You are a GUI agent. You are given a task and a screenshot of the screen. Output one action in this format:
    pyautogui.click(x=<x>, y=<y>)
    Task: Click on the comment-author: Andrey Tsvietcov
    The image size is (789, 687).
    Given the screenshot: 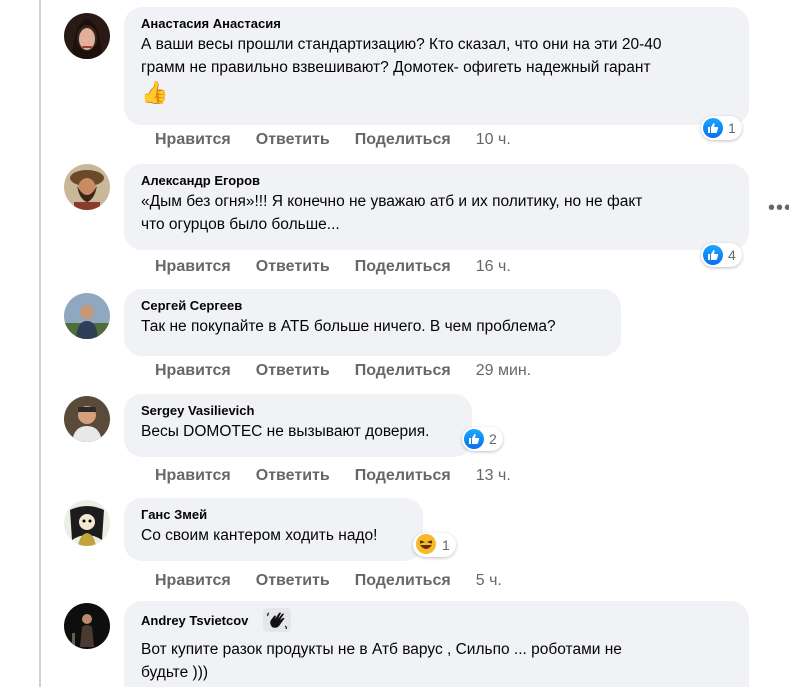 What is the action you would take?
    pyautogui.click(x=194, y=621)
    